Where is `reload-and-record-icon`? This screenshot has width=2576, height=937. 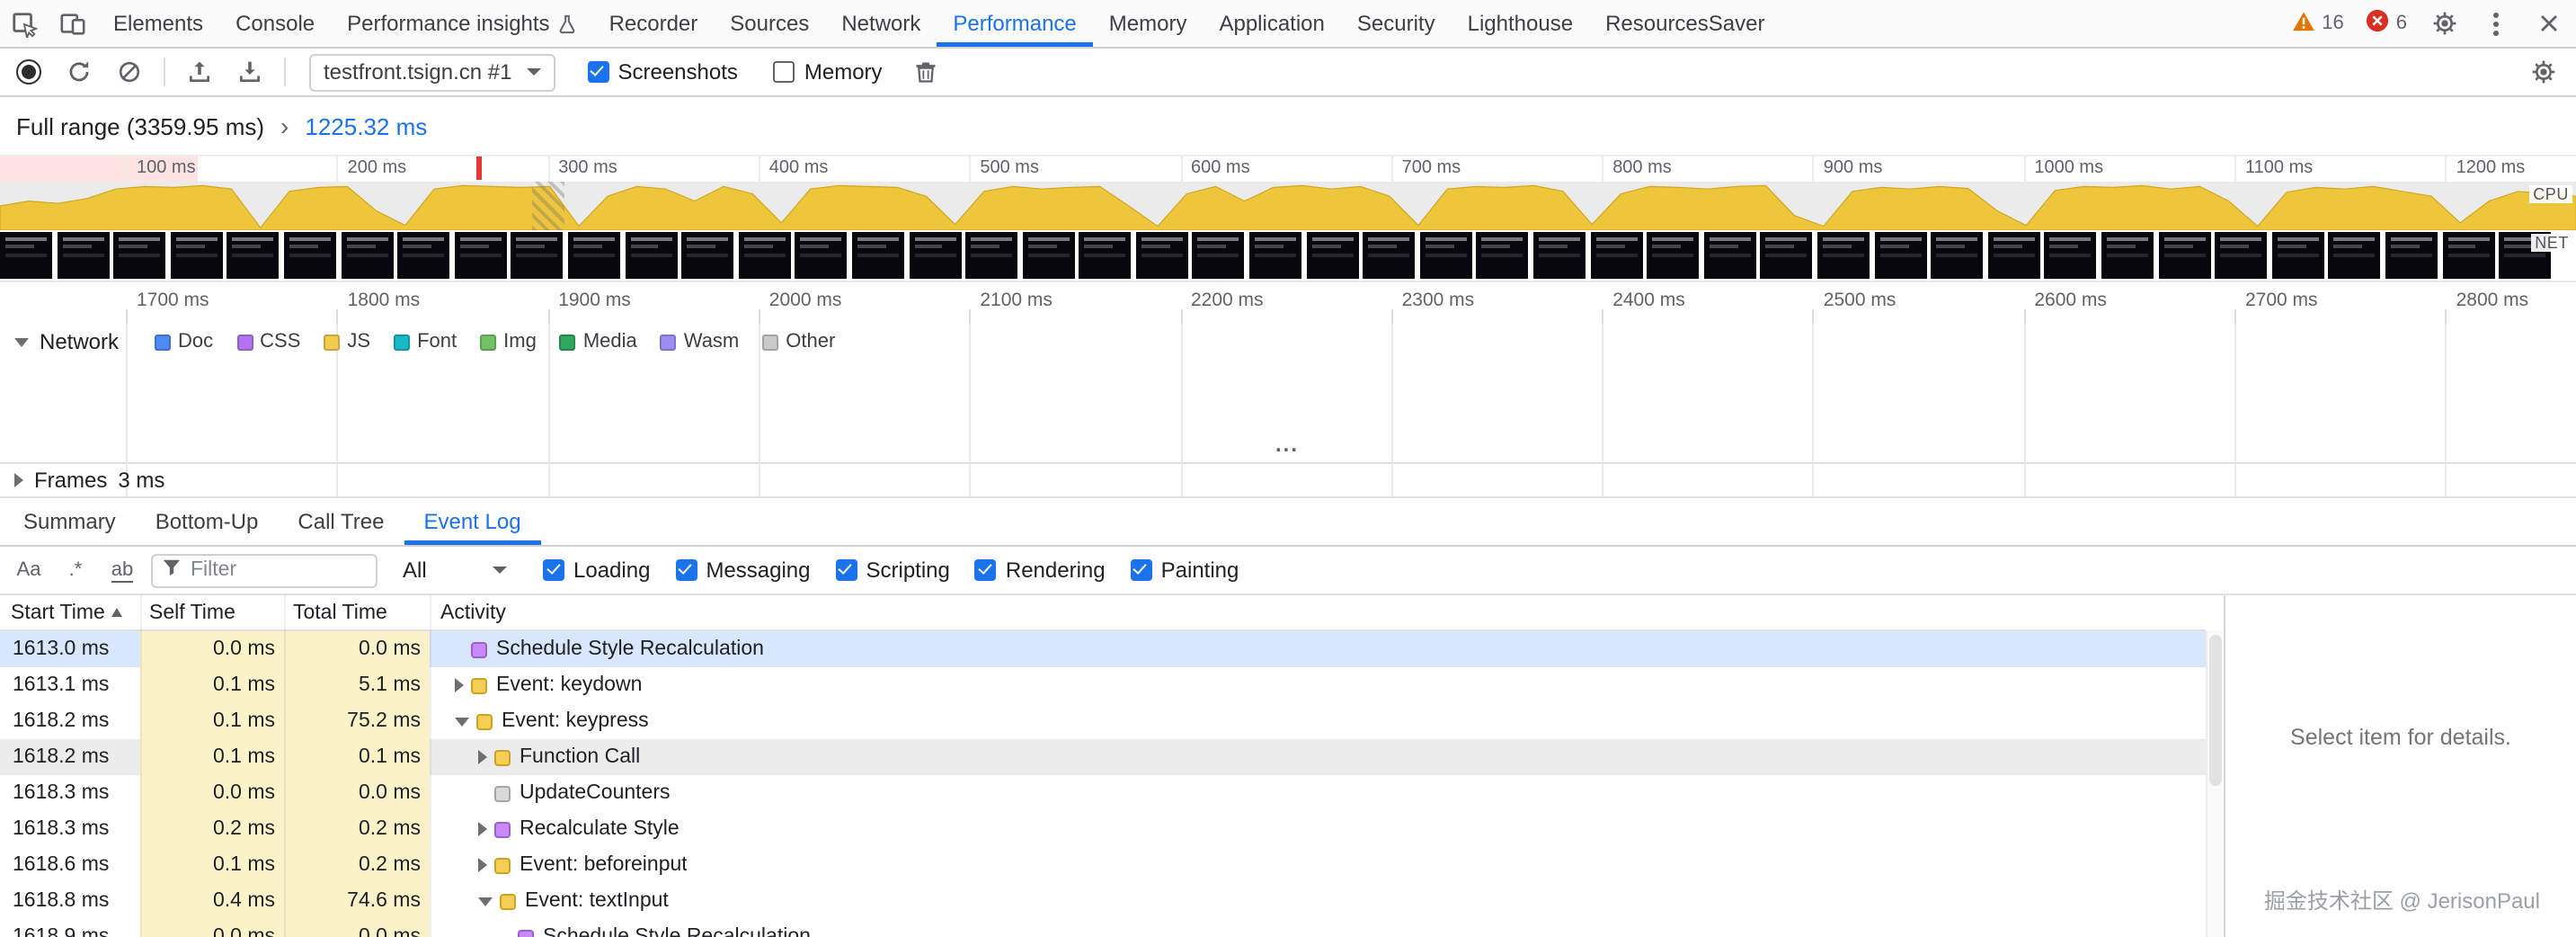
reload-and-record-icon is located at coordinates (79, 72).